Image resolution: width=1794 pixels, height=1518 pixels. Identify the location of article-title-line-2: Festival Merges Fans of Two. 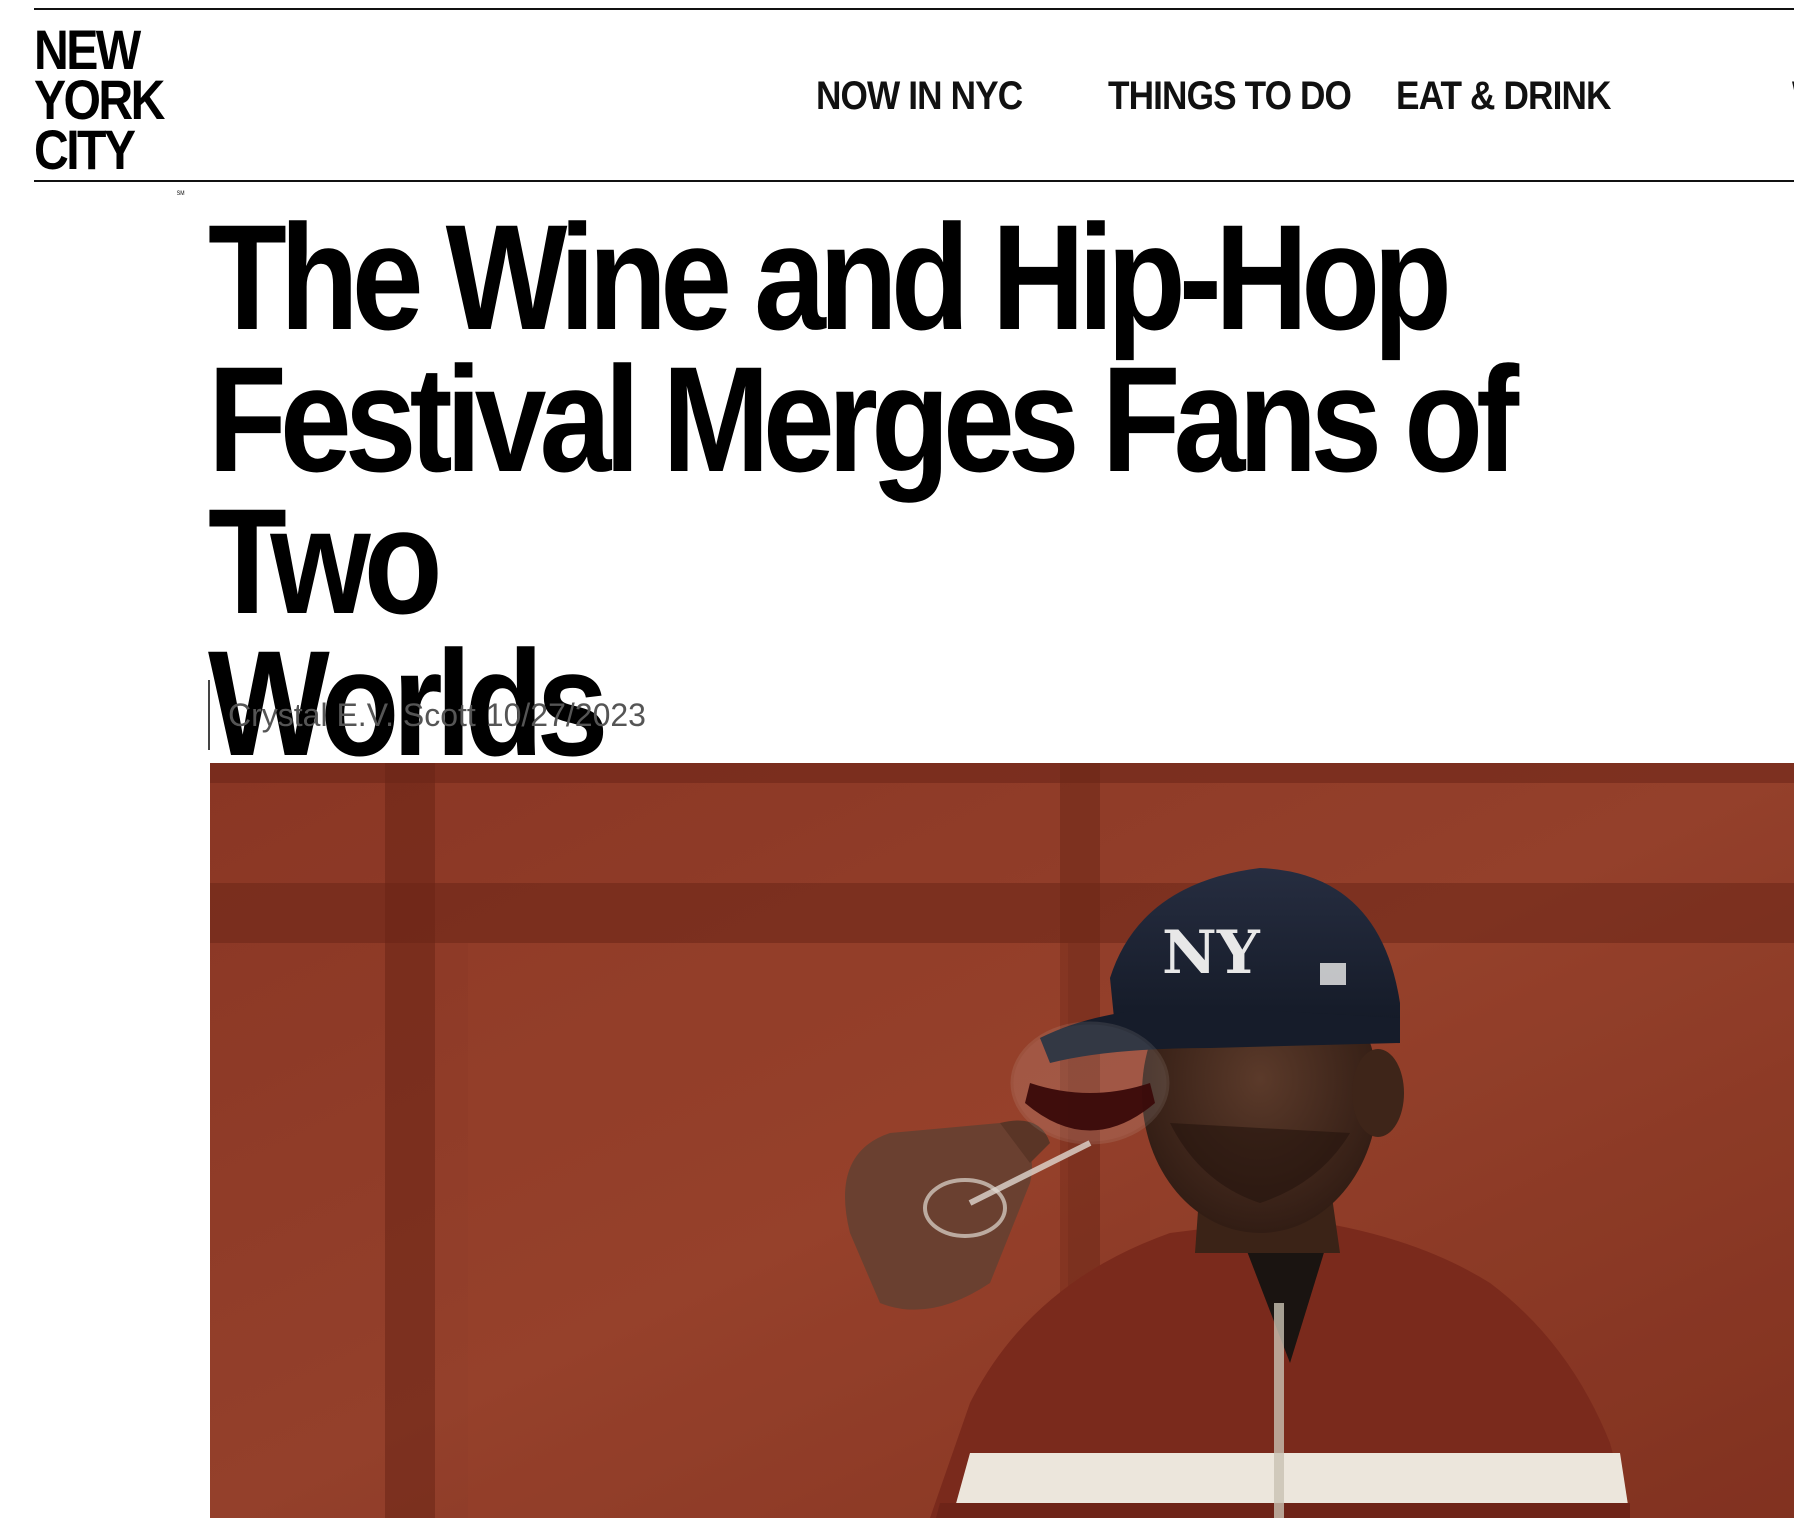
(863, 490).